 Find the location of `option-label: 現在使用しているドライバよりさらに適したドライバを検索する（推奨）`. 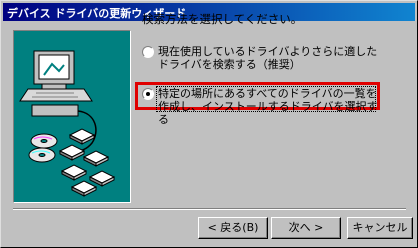

option-label: 現在使用しているドライバよりさらに適したドライバを検索する（推奨） is located at coordinates (270, 58).